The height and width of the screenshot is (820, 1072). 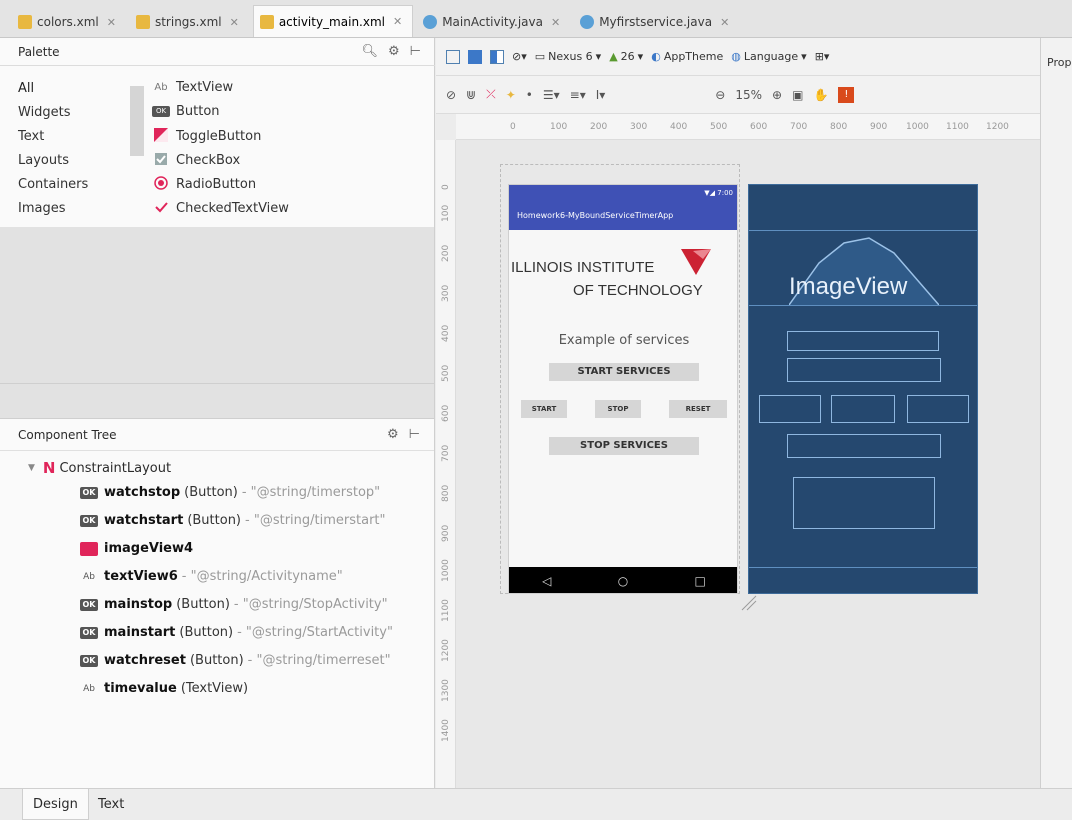 What do you see at coordinates (583, 267) in the screenshot?
I see `logo-line1: ILLINOIS INSTITUTE` at bounding box center [583, 267].